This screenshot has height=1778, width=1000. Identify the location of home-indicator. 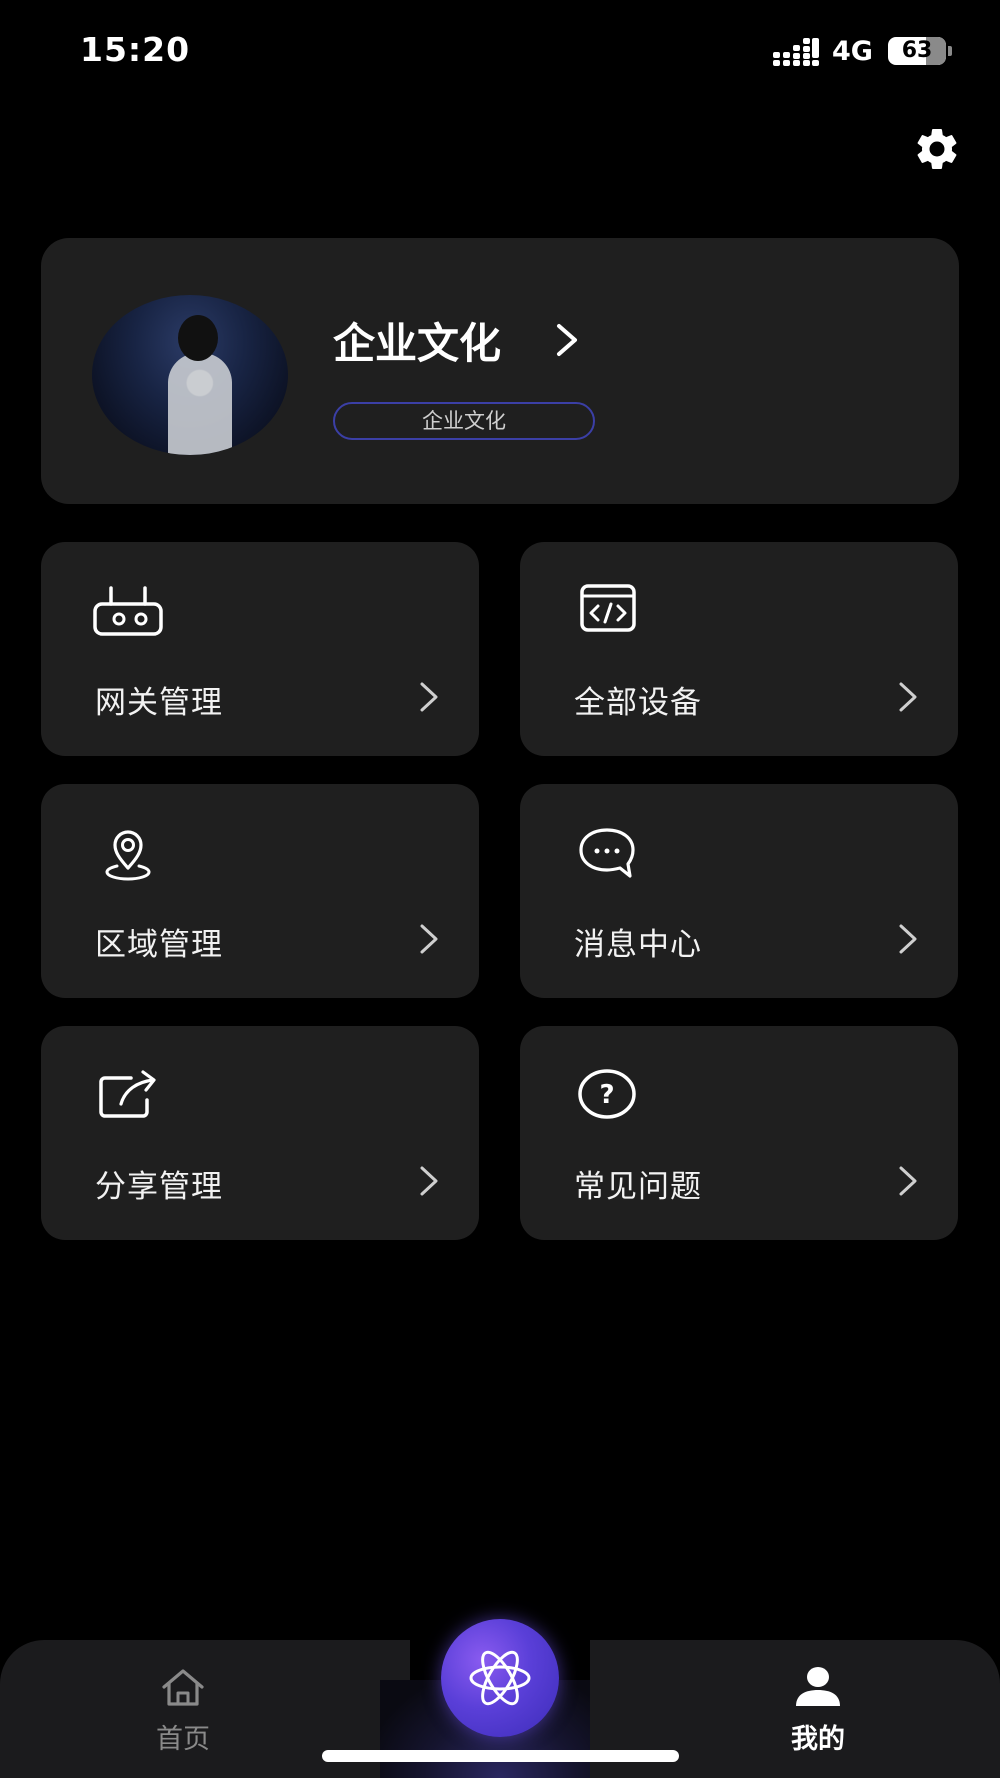
(500, 1756).